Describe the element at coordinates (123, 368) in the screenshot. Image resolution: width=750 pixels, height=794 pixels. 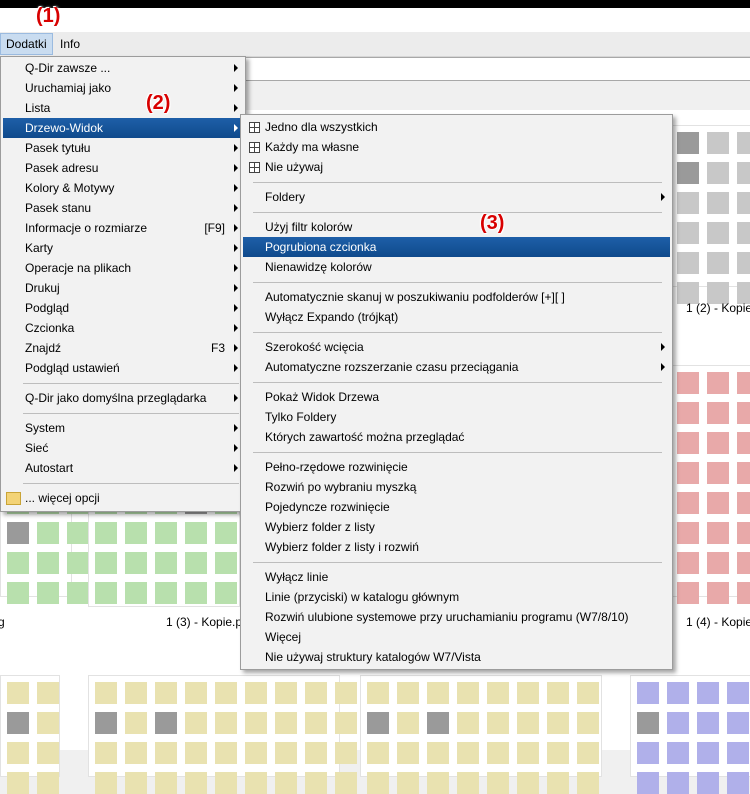
I see `menu-item-podgla-d-ustawien: Podgląd ustawień` at that location.